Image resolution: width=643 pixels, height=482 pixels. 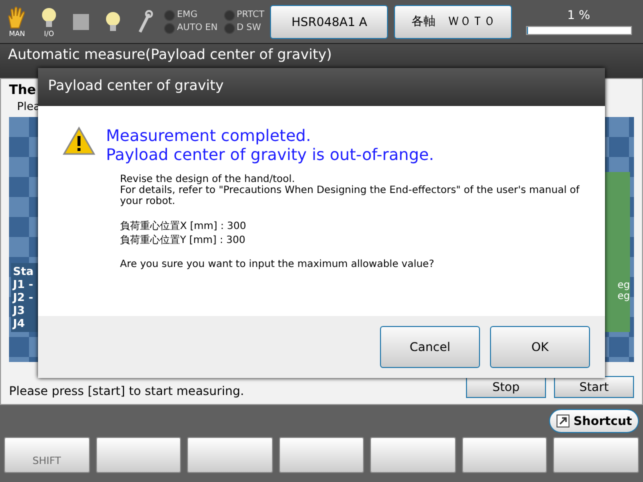 What do you see at coordinates (19, 323) in the screenshot?
I see `axis-text: J4` at bounding box center [19, 323].